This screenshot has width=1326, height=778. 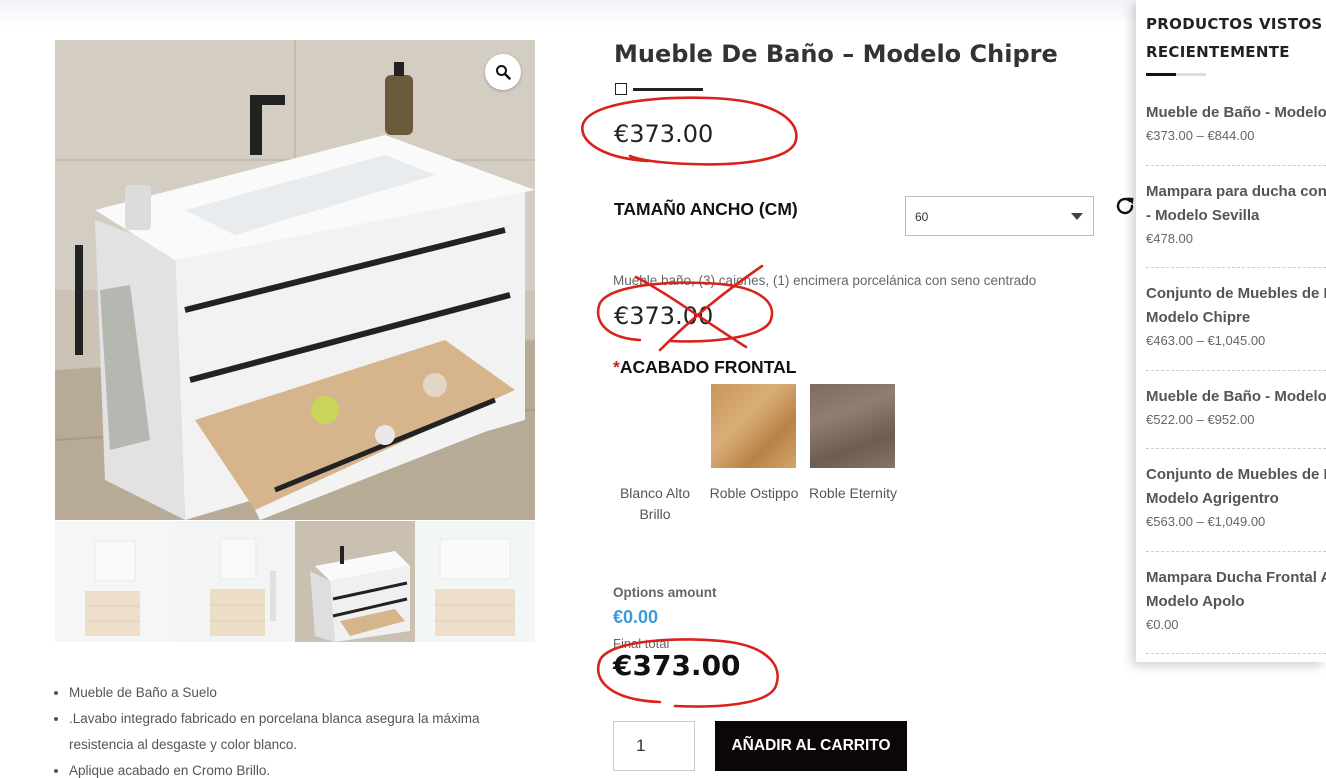 What do you see at coordinates (1212, 498) in the screenshot?
I see `recent-item-name: Modelo Agrigentro` at bounding box center [1212, 498].